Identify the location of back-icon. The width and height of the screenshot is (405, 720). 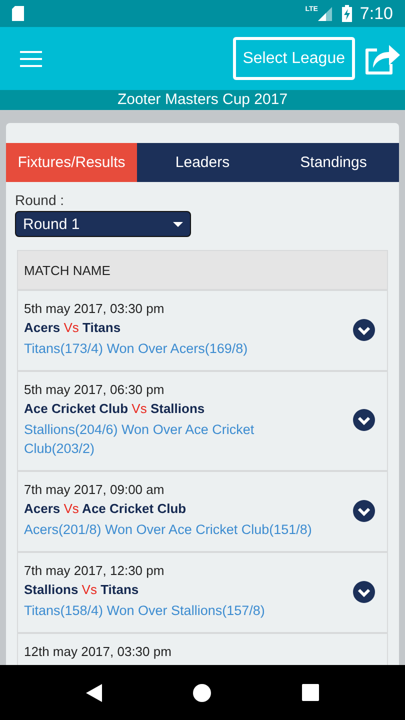
(94, 693).